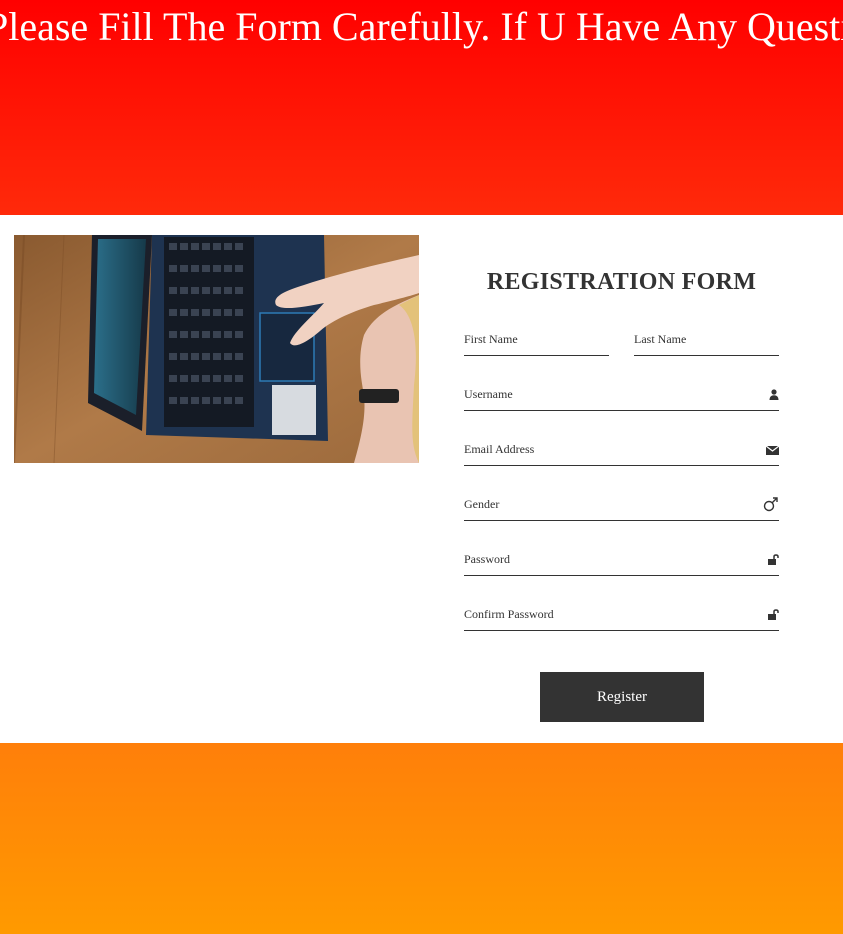  I want to click on male-symbol-icon, so click(771, 504).